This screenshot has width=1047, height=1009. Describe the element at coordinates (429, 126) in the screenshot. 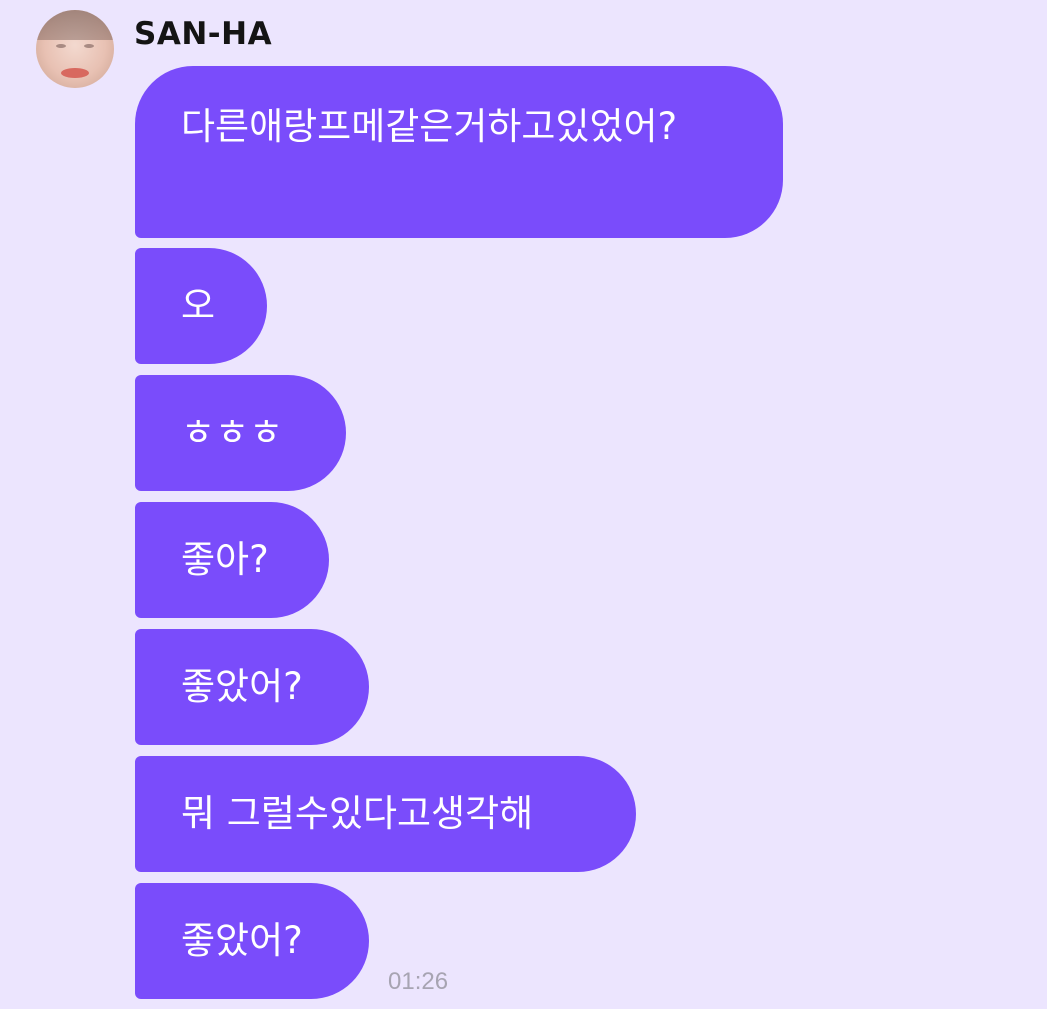

I see `message-text: 다른애랑프메같은거하고있었어?` at that location.